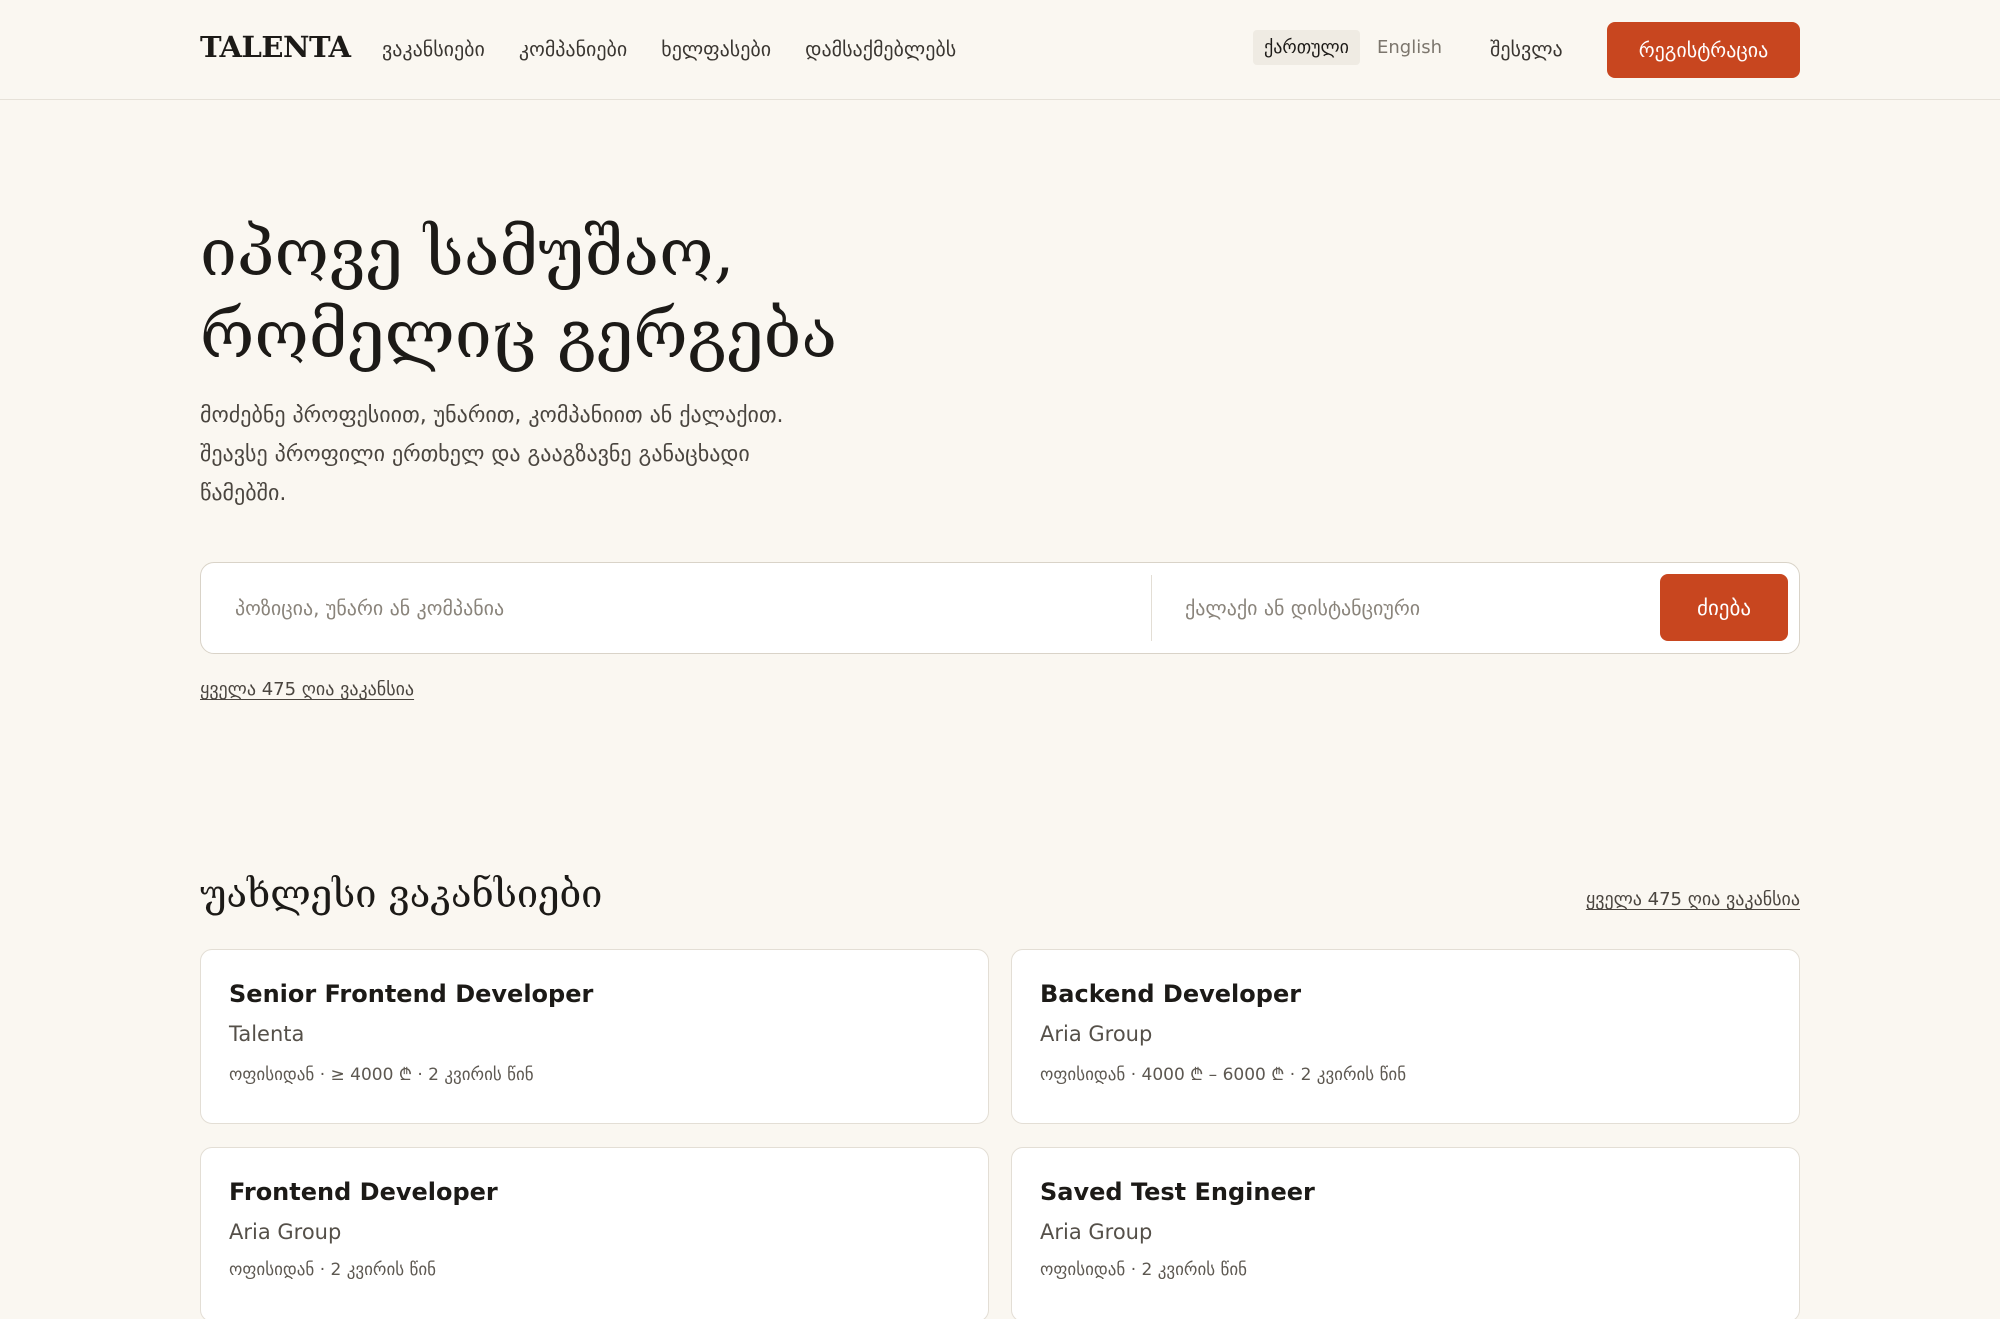  I want to click on job-title: Senior Frontend Developer, so click(411, 994).